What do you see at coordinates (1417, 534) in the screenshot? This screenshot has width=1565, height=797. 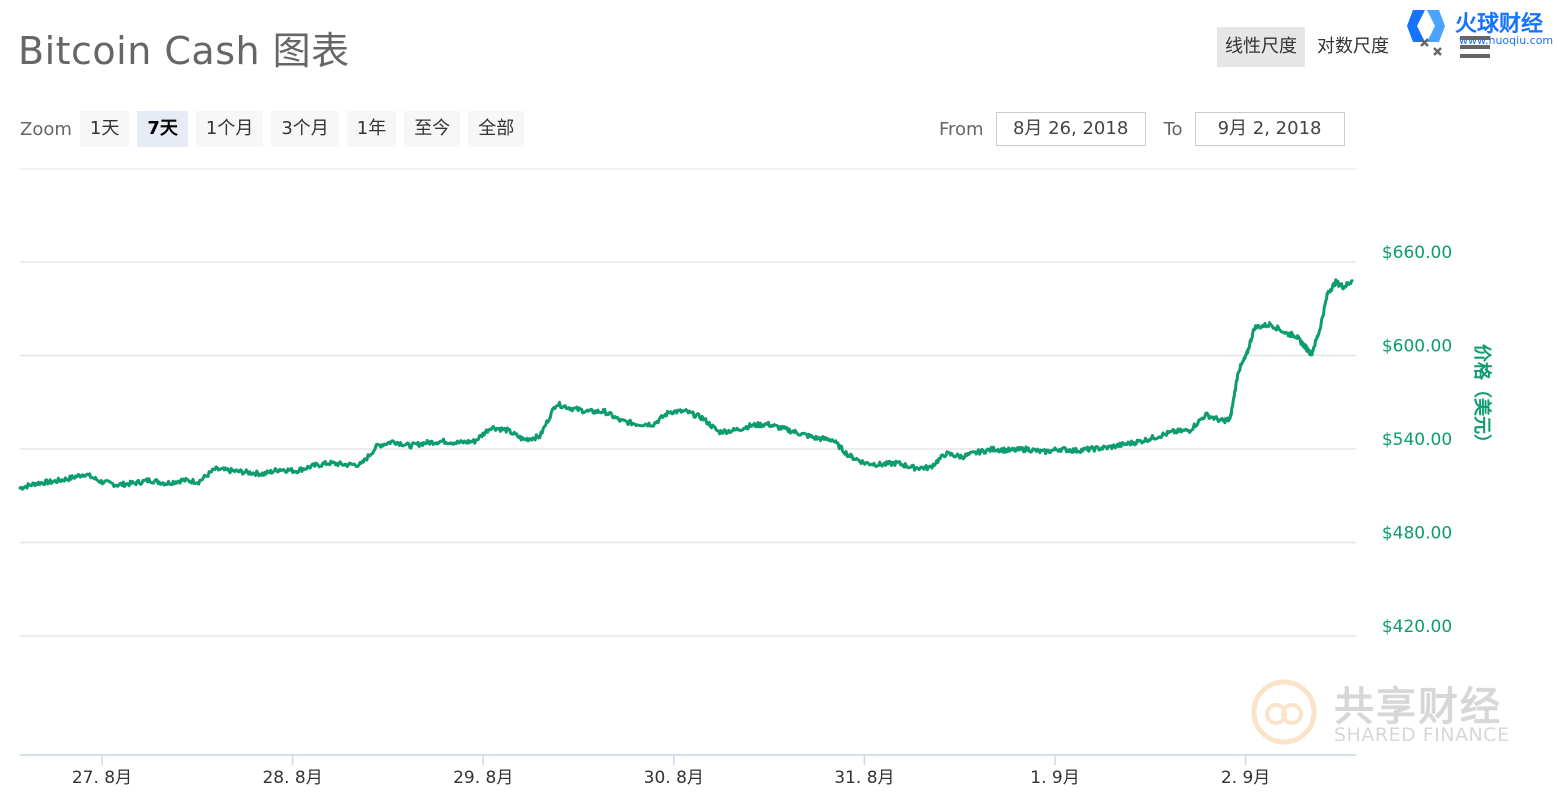 I see `y-tick-label: $480.00` at bounding box center [1417, 534].